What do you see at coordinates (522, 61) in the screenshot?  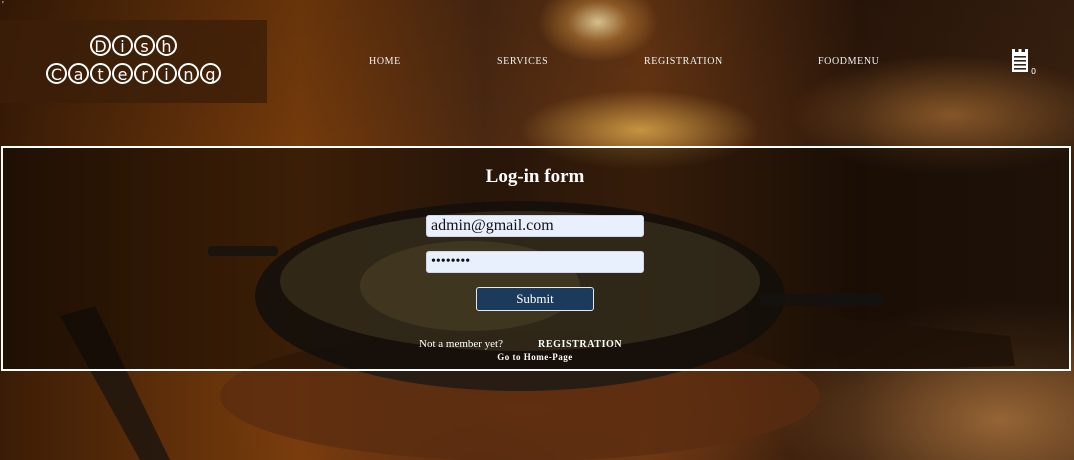 I see `nav-item-services: SERVICES` at bounding box center [522, 61].